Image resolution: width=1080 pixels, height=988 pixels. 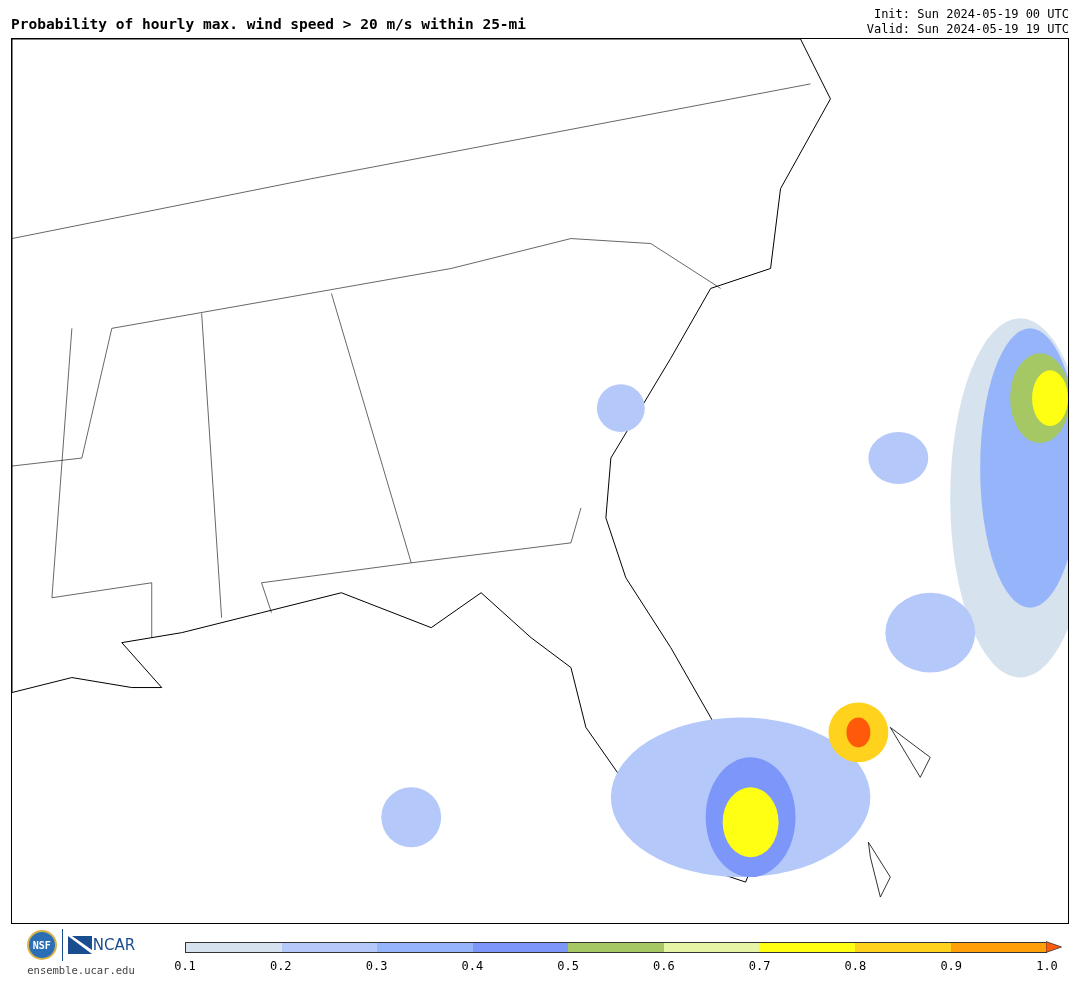 I want to click on chart-title: Probability of hourly max. wind speed > 20 m/s within 25-mi, so click(x=269, y=25).